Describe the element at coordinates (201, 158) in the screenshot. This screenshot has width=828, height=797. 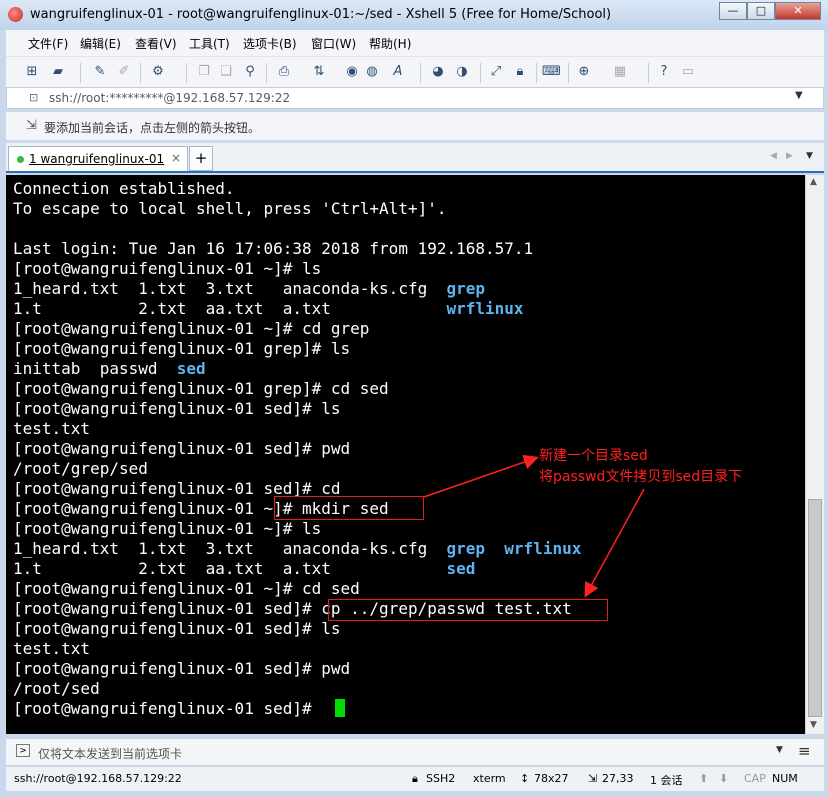
I see `add-tab-button: +` at that location.